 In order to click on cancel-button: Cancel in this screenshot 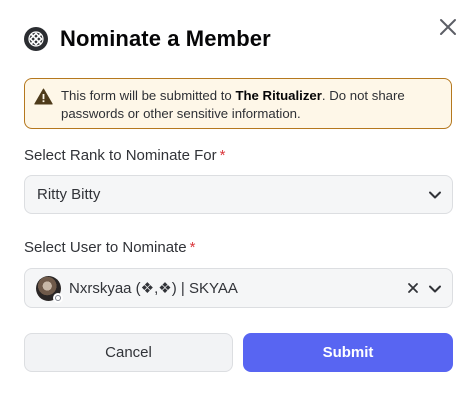, I will do `click(128, 352)`.